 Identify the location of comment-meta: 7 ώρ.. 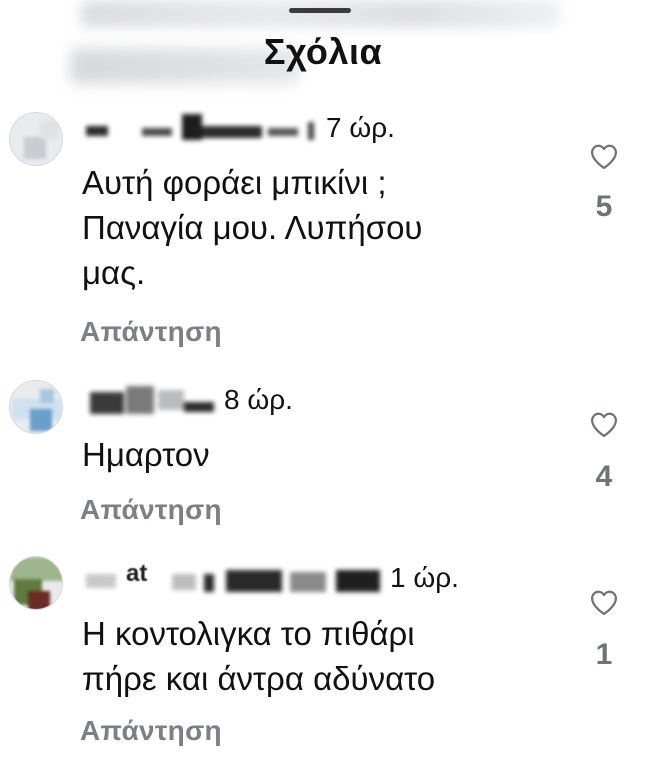
(342, 132).